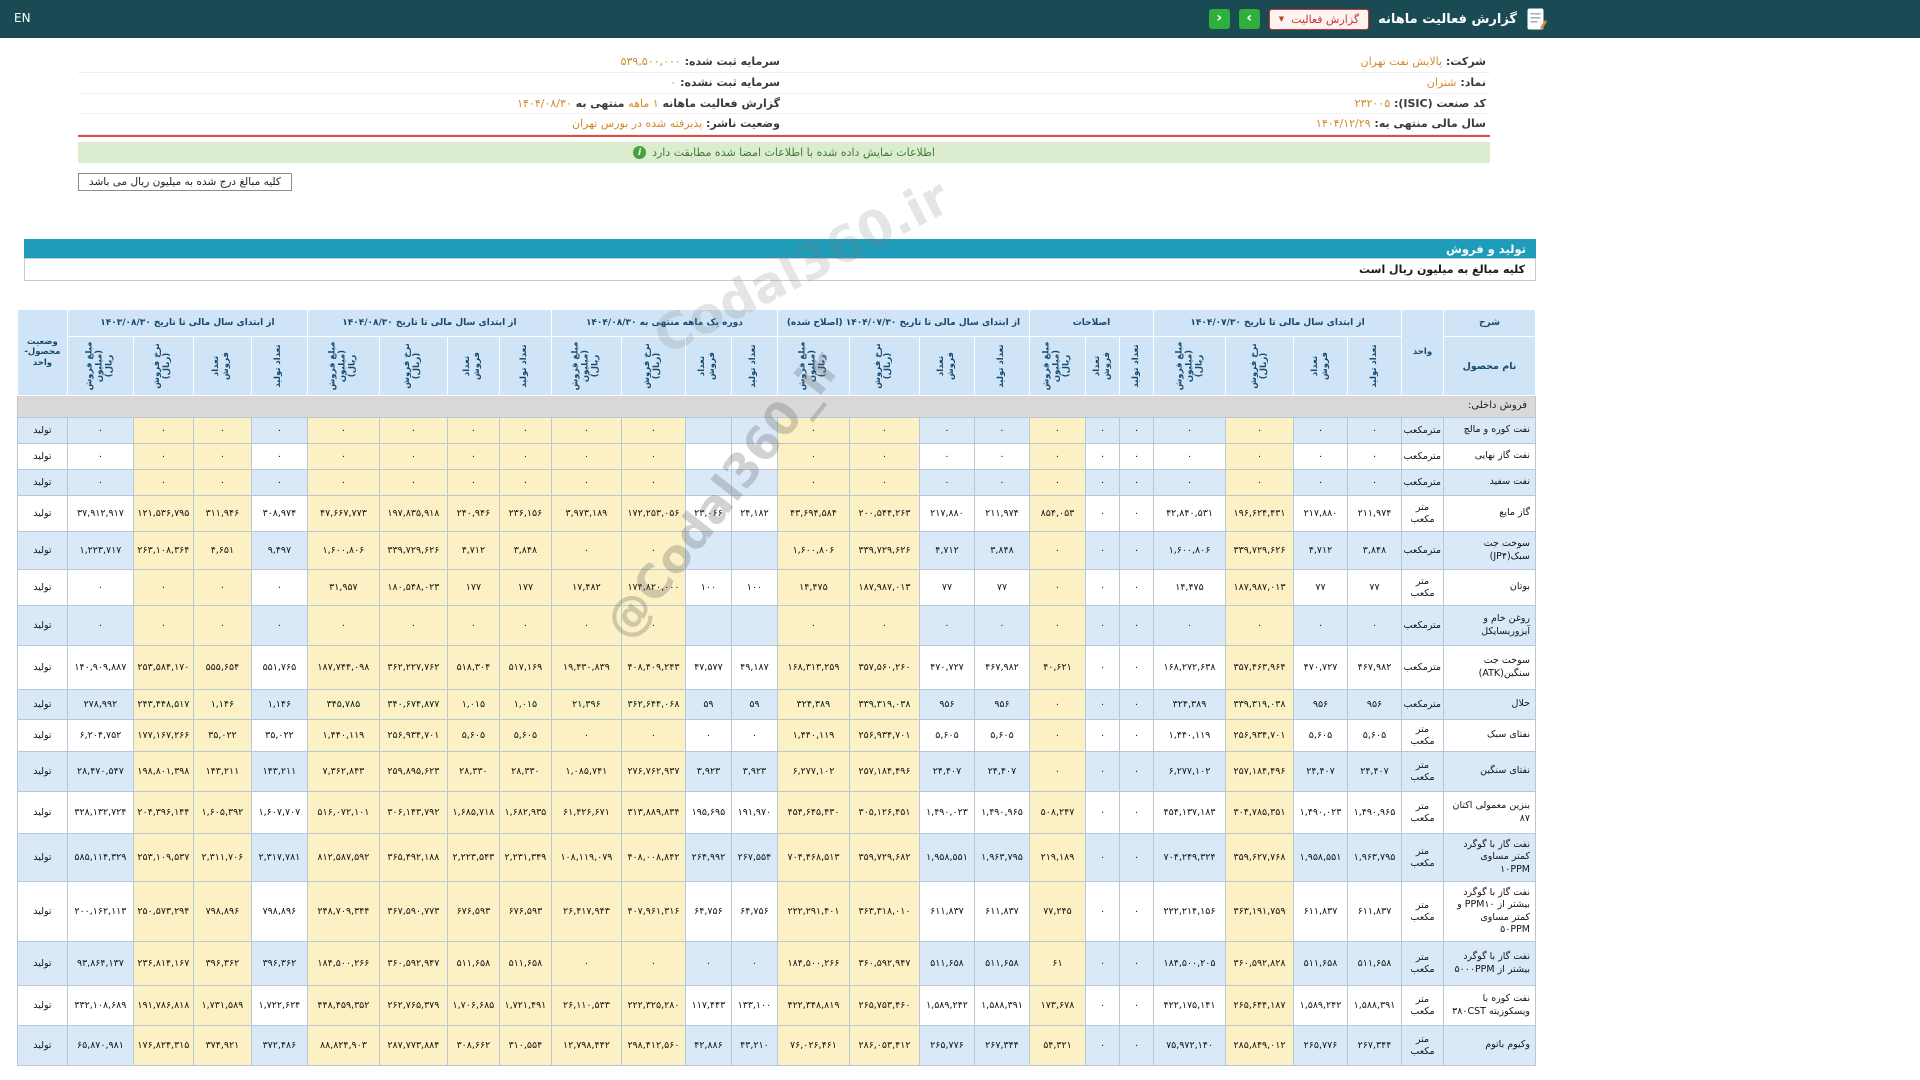 The height and width of the screenshot is (1080, 1920). What do you see at coordinates (1259, 771) in the screenshot?
I see `value-cell: ۲۵۷,۱۸۴,۴۹۶` at bounding box center [1259, 771].